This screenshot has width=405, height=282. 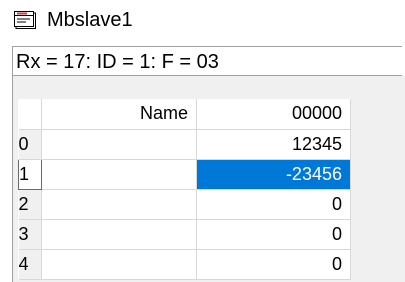 What do you see at coordinates (30, 114) in the screenshot?
I see `corner-cell` at bounding box center [30, 114].